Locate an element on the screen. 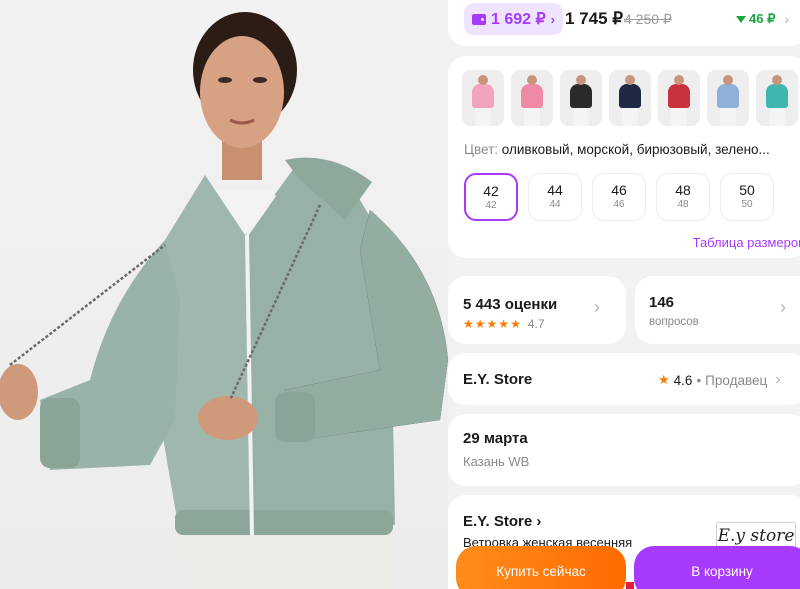  size-main-label: 44 is located at coordinates (555, 190).